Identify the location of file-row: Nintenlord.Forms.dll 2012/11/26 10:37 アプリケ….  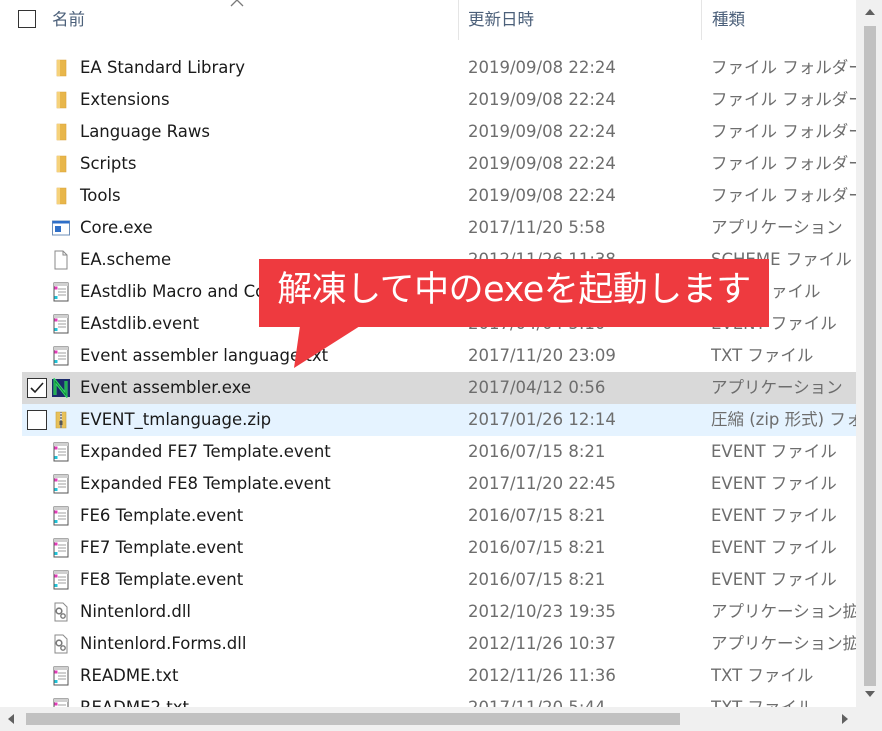
(439, 644).